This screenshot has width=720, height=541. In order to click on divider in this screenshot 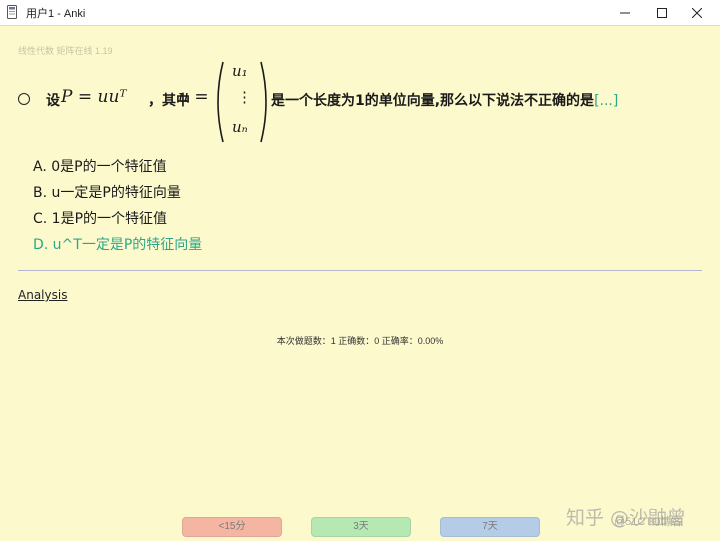, I will do `click(360, 270)`.